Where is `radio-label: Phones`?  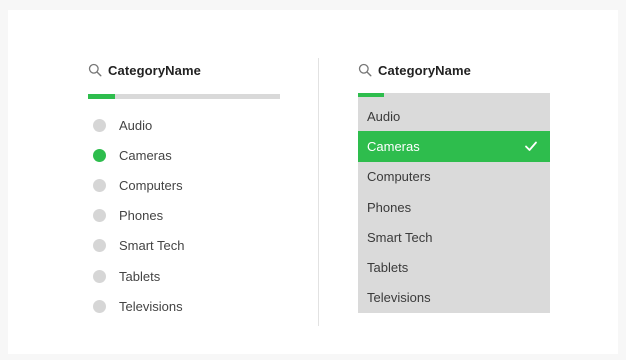
radio-label: Phones is located at coordinates (141, 216).